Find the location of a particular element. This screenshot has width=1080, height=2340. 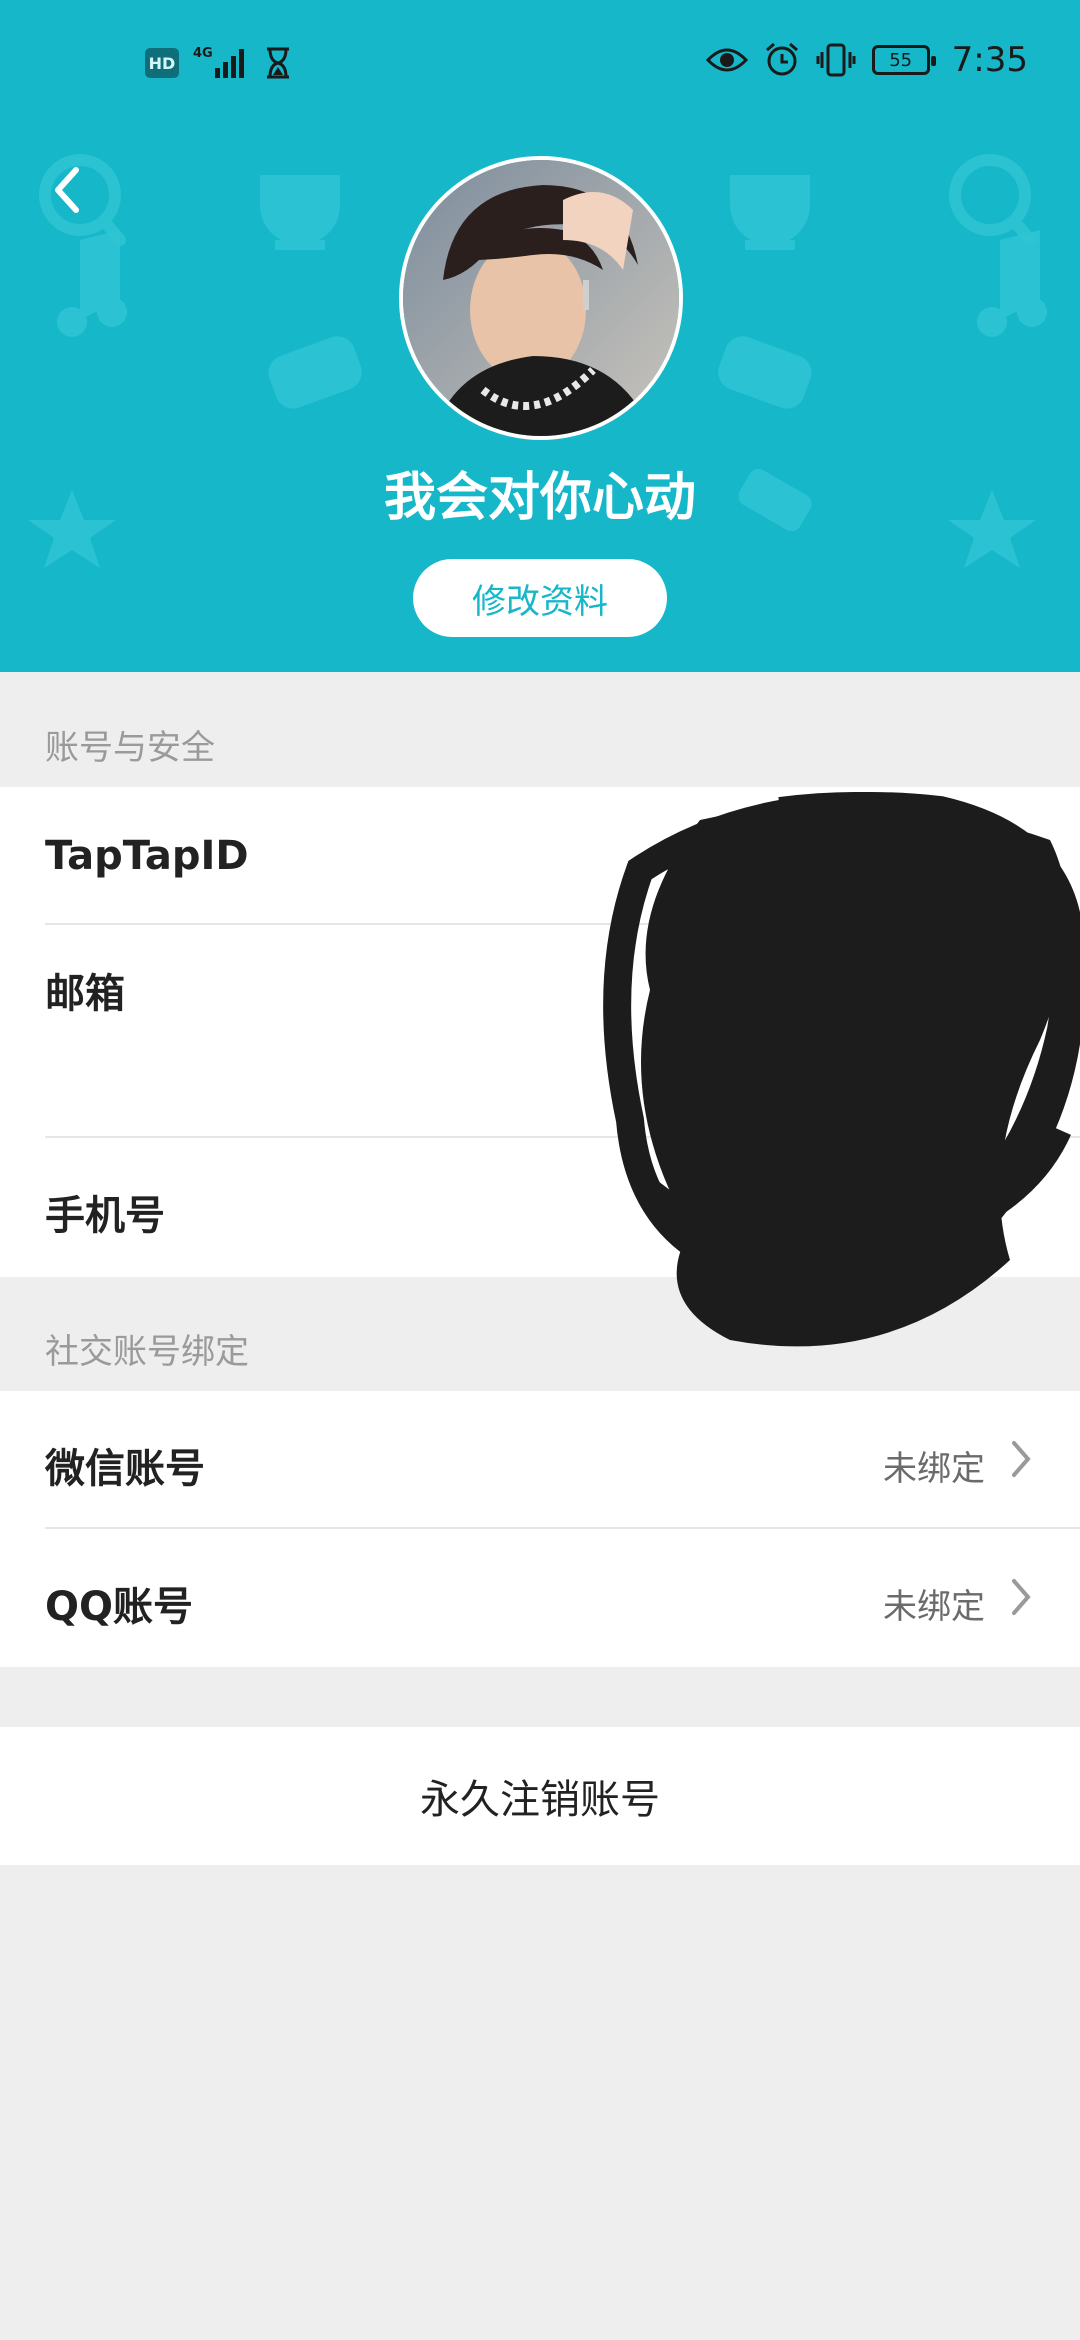

row-label: QQ账号 is located at coordinates (119, 1607).